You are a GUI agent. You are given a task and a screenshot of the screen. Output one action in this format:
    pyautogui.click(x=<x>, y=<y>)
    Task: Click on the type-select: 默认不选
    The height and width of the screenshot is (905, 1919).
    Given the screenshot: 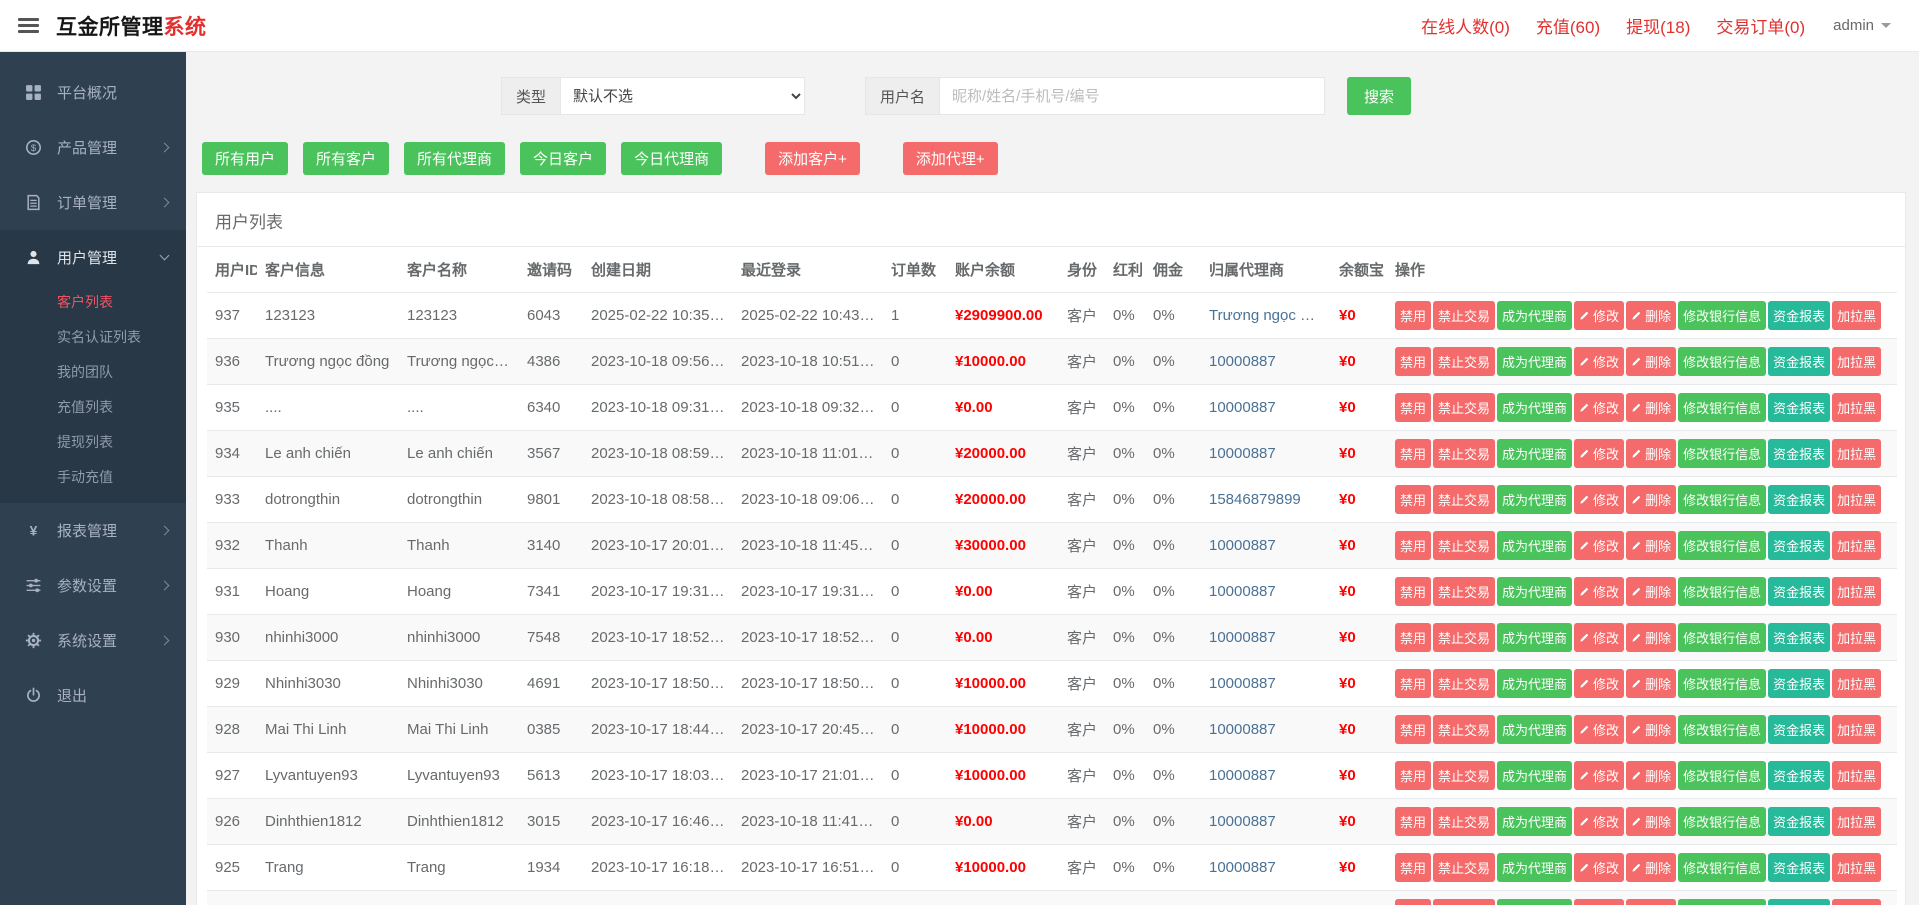 What is the action you would take?
    pyautogui.click(x=682, y=96)
    